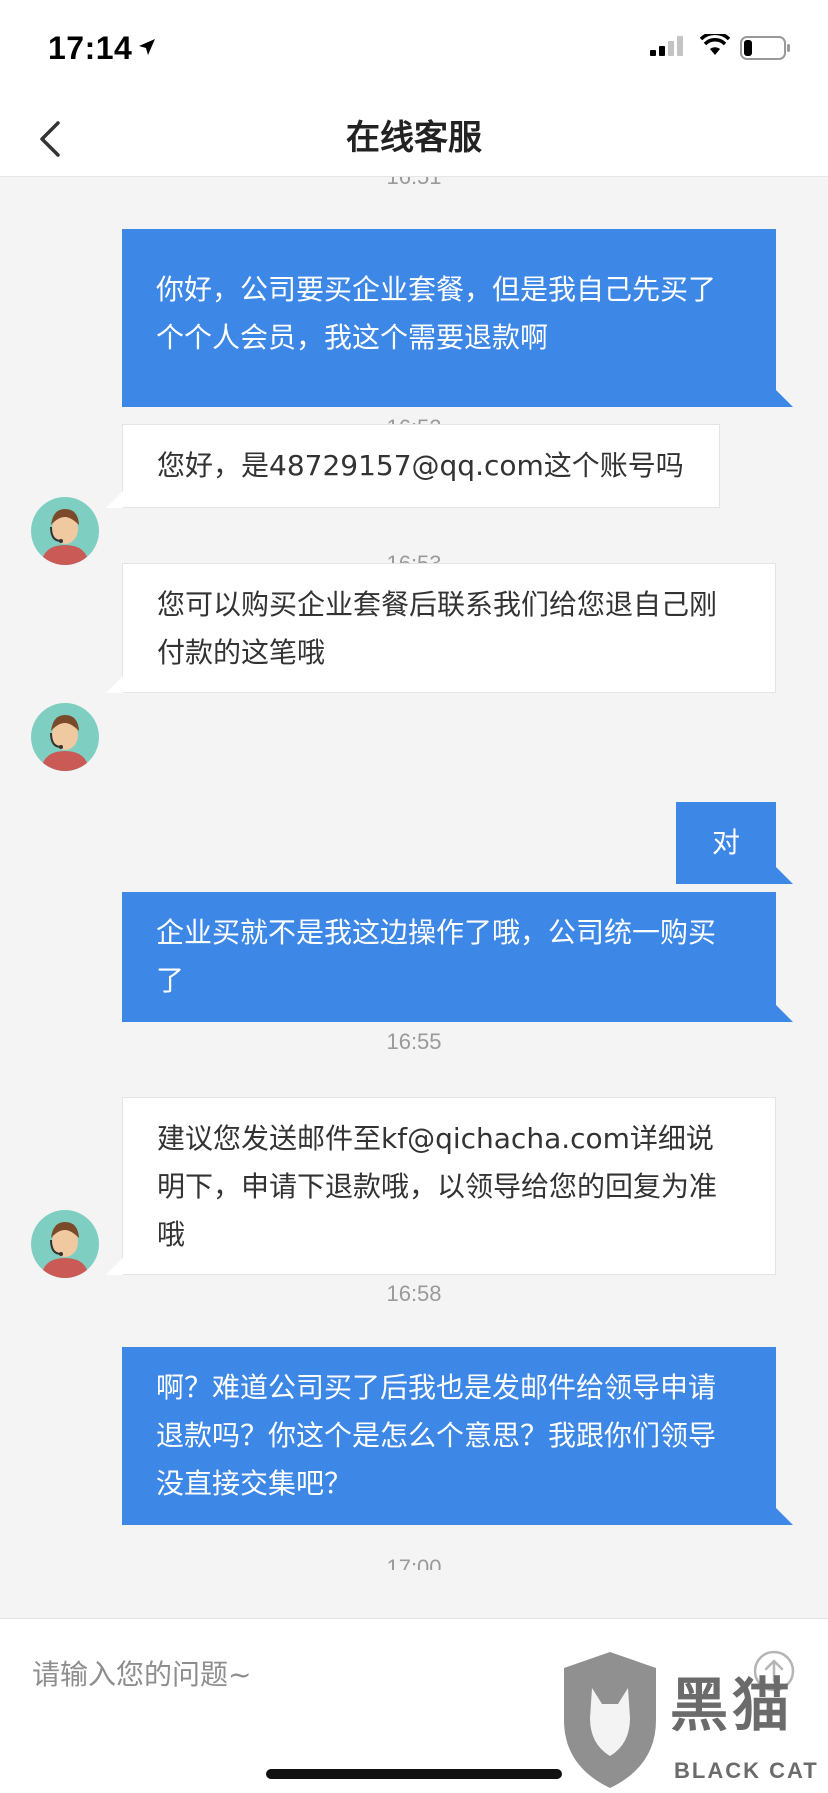 The image size is (828, 1793). I want to click on user-message-bubble: 企业买就不是我这边操作了哦，公司统一购买了, so click(457, 957).